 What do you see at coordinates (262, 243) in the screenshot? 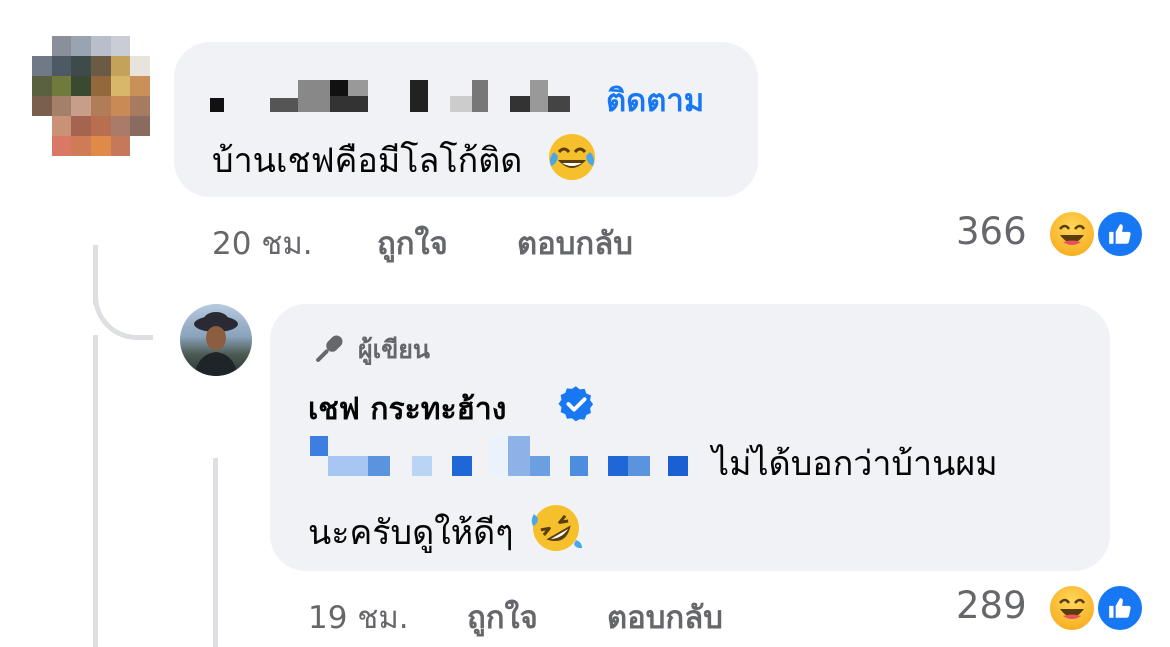
I see `comment-timestamp: 20 ชม.` at bounding box center [262, 243].